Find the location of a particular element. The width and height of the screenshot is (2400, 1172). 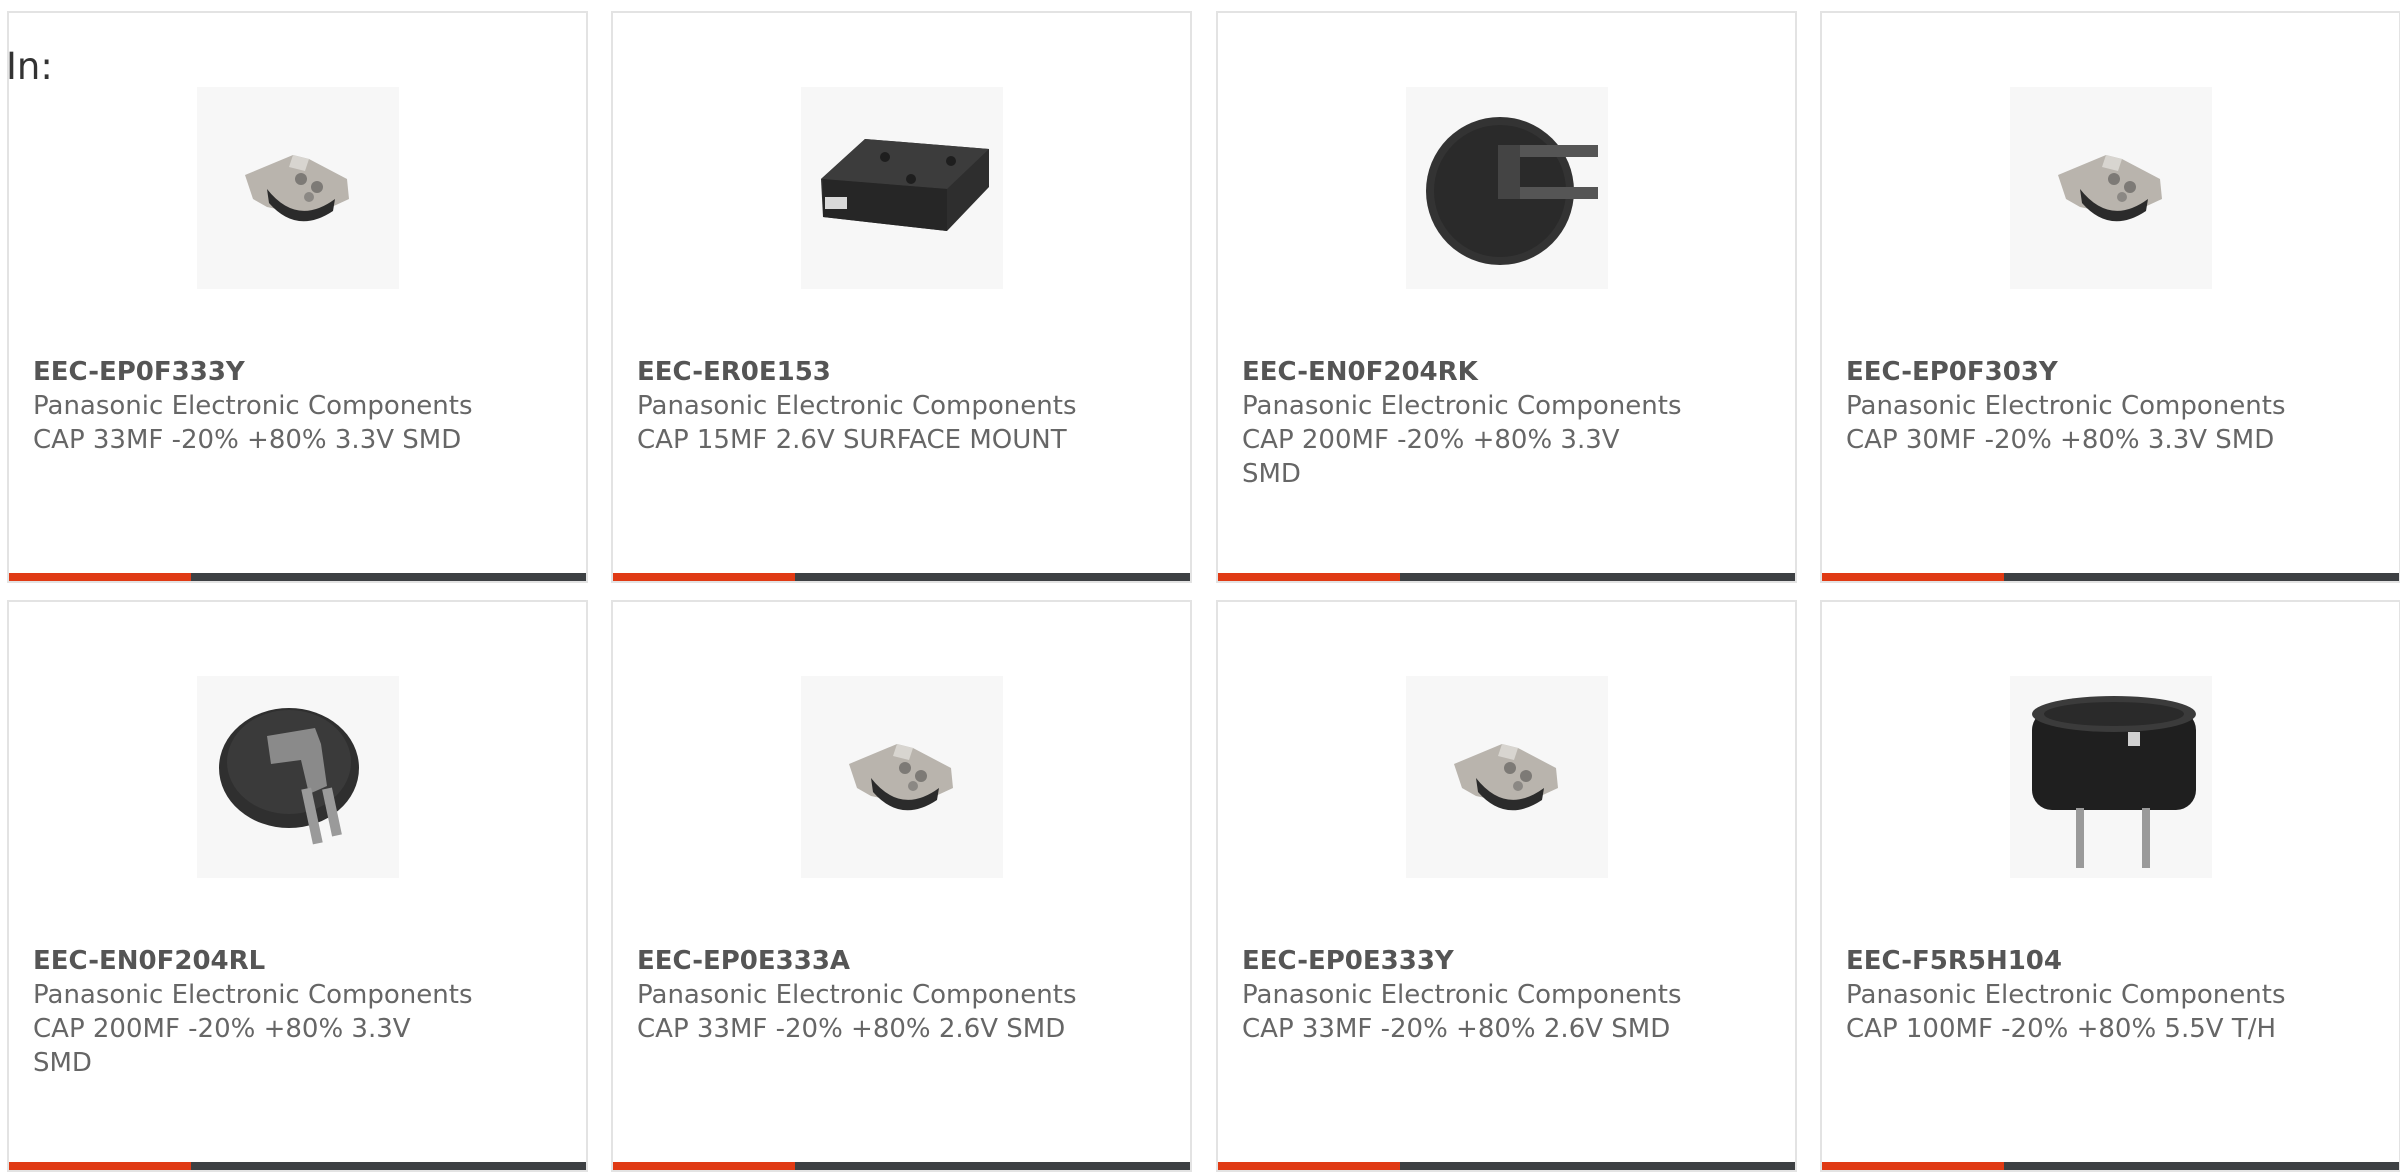

coin-cell-tab-icon is located at coordinates (1512, 191).